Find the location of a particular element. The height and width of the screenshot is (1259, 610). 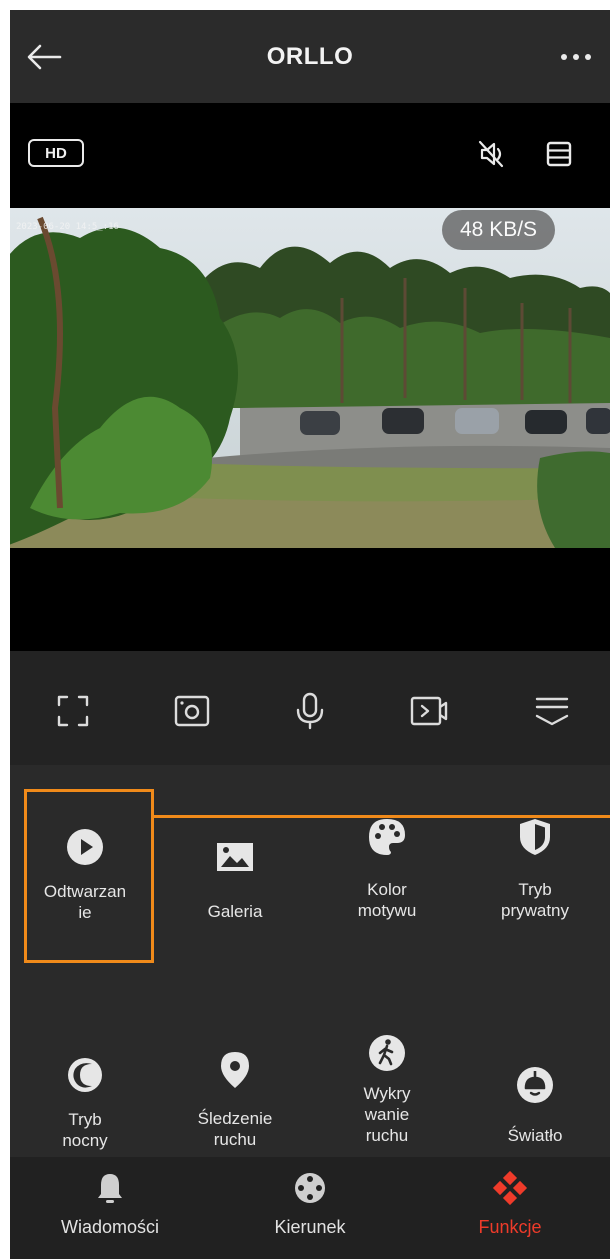

functions-grid-icon is located at coordinates (510, 1188).